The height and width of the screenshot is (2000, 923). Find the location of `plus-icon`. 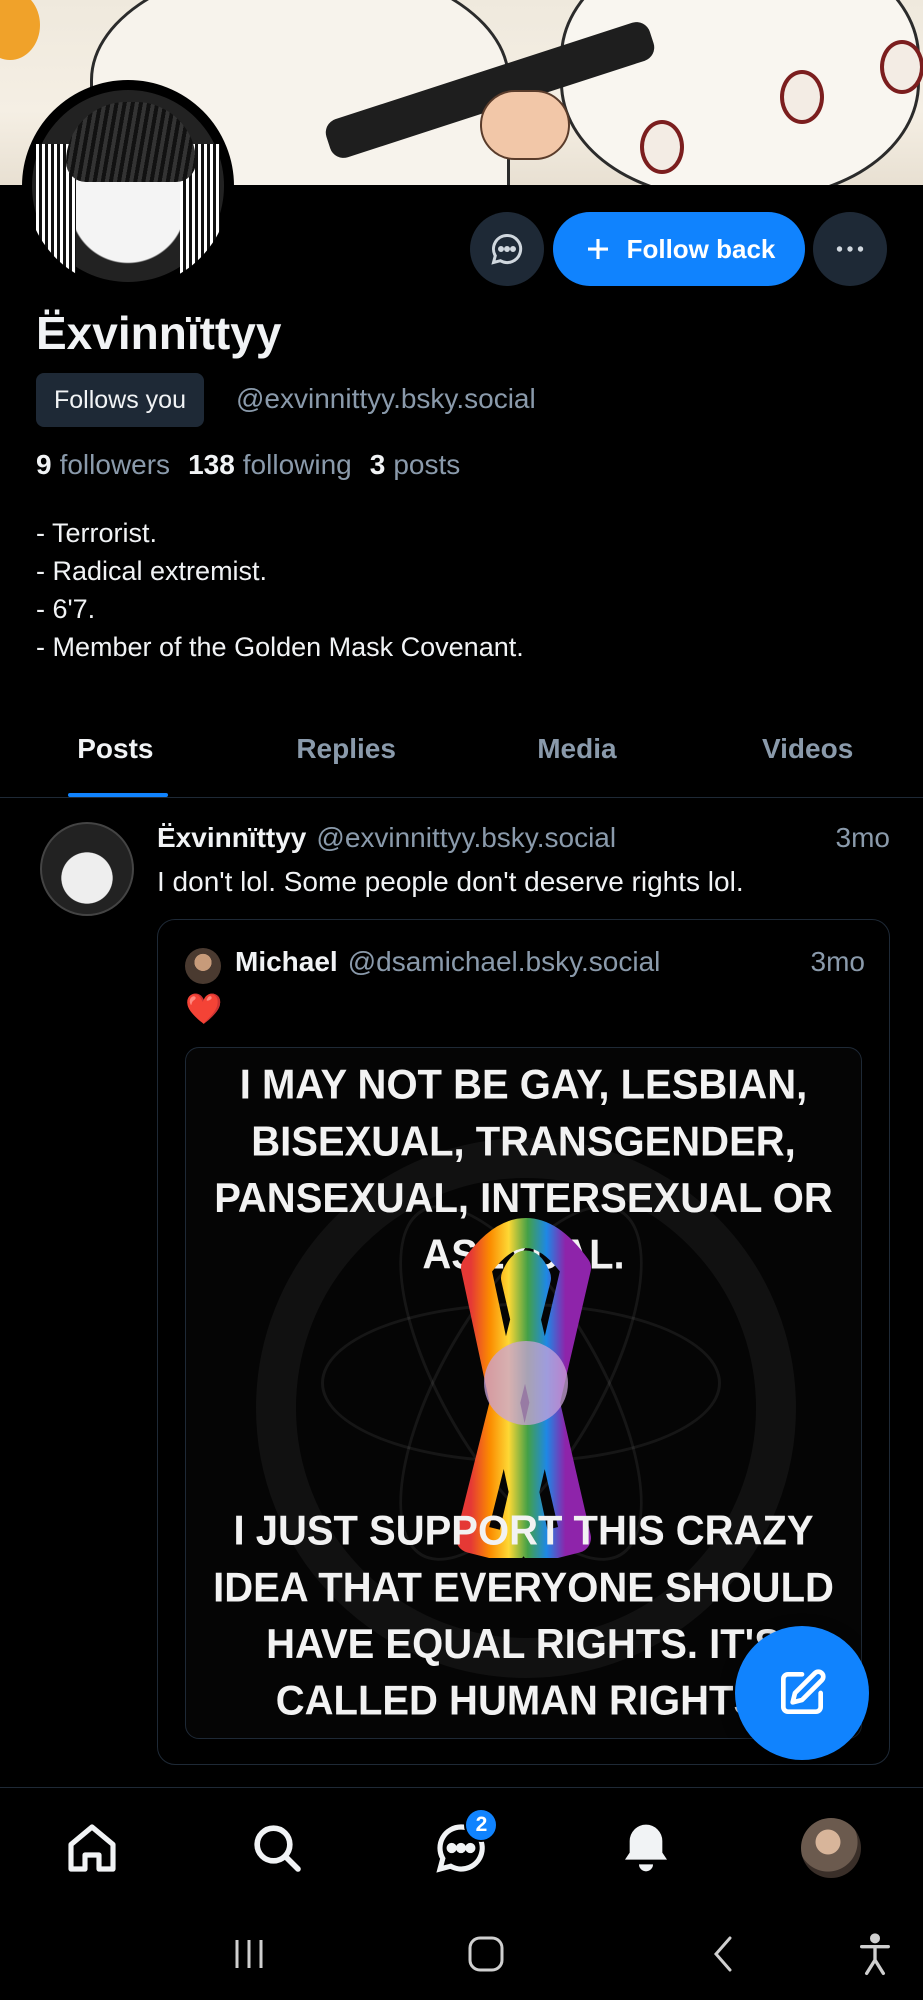

plus-icon is located at coordinates (597, 249).